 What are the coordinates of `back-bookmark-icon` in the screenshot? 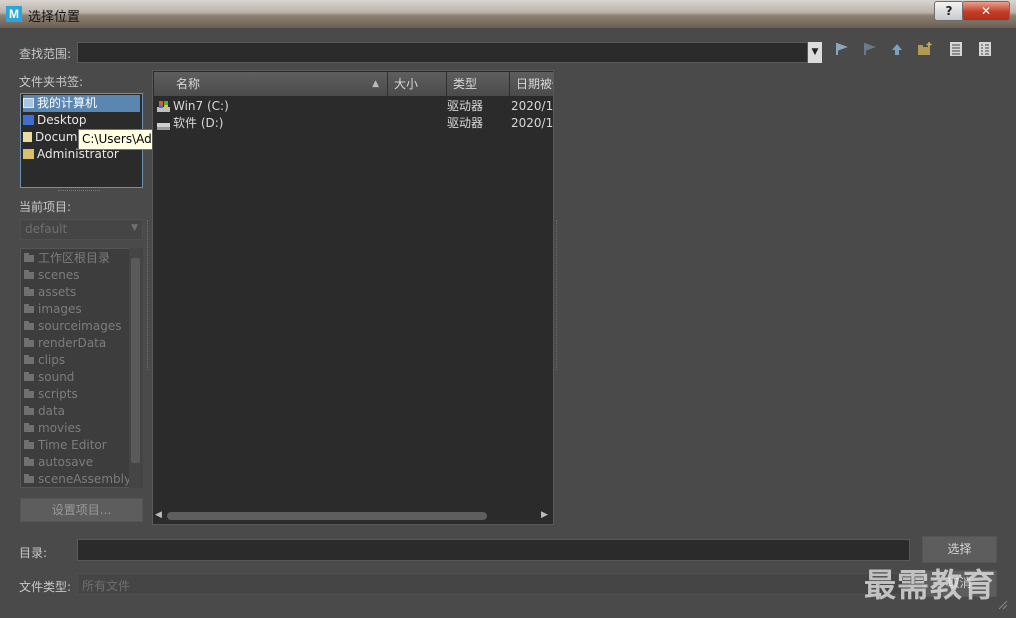 It's located at (841, 52).